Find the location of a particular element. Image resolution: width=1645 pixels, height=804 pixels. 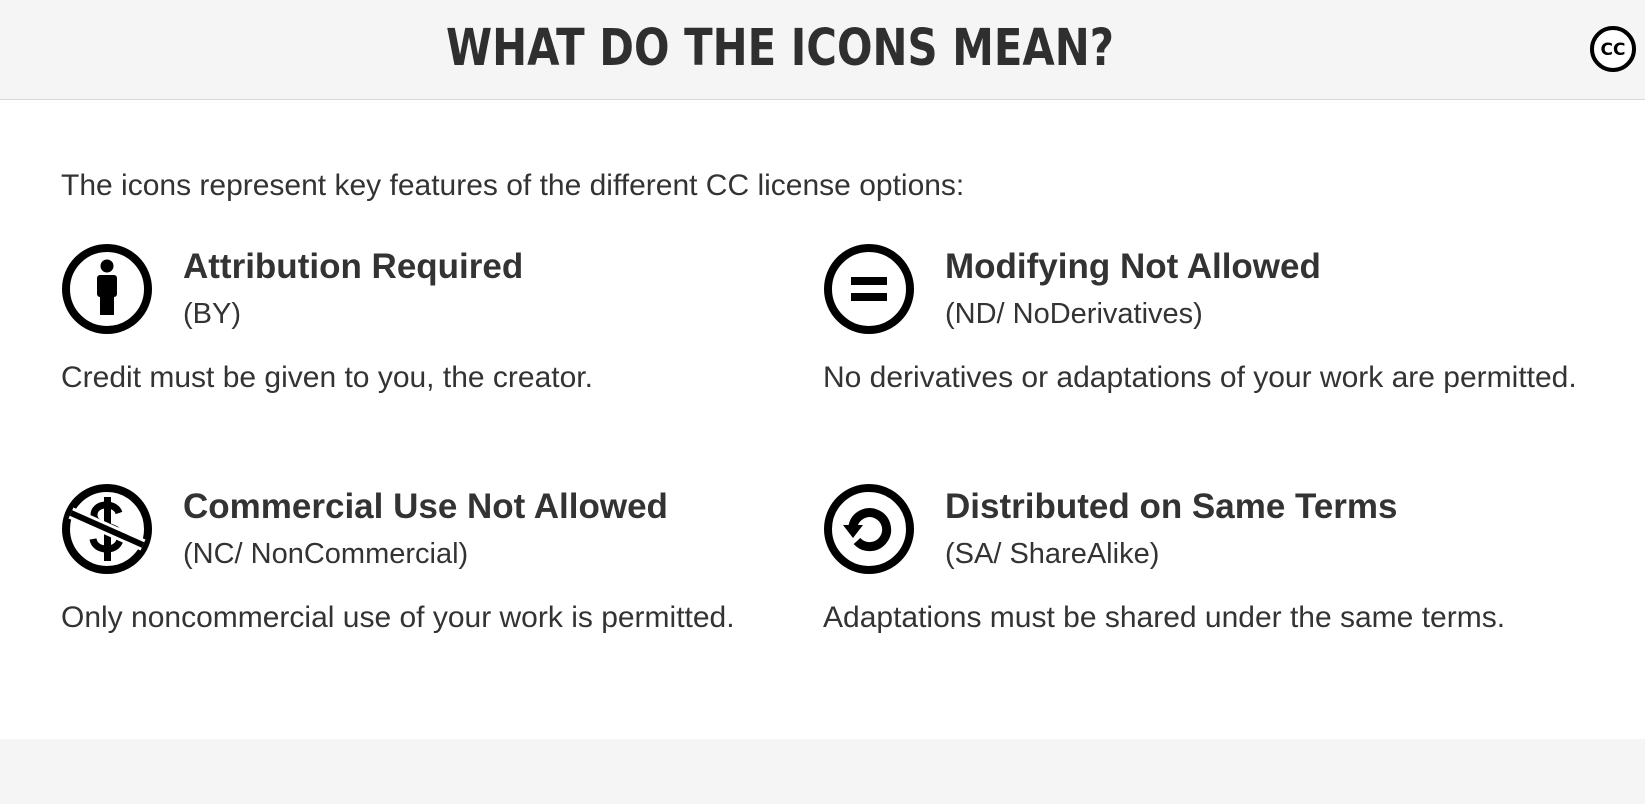

cc-logo-icon: CC is located at coordinates (1613, 49).